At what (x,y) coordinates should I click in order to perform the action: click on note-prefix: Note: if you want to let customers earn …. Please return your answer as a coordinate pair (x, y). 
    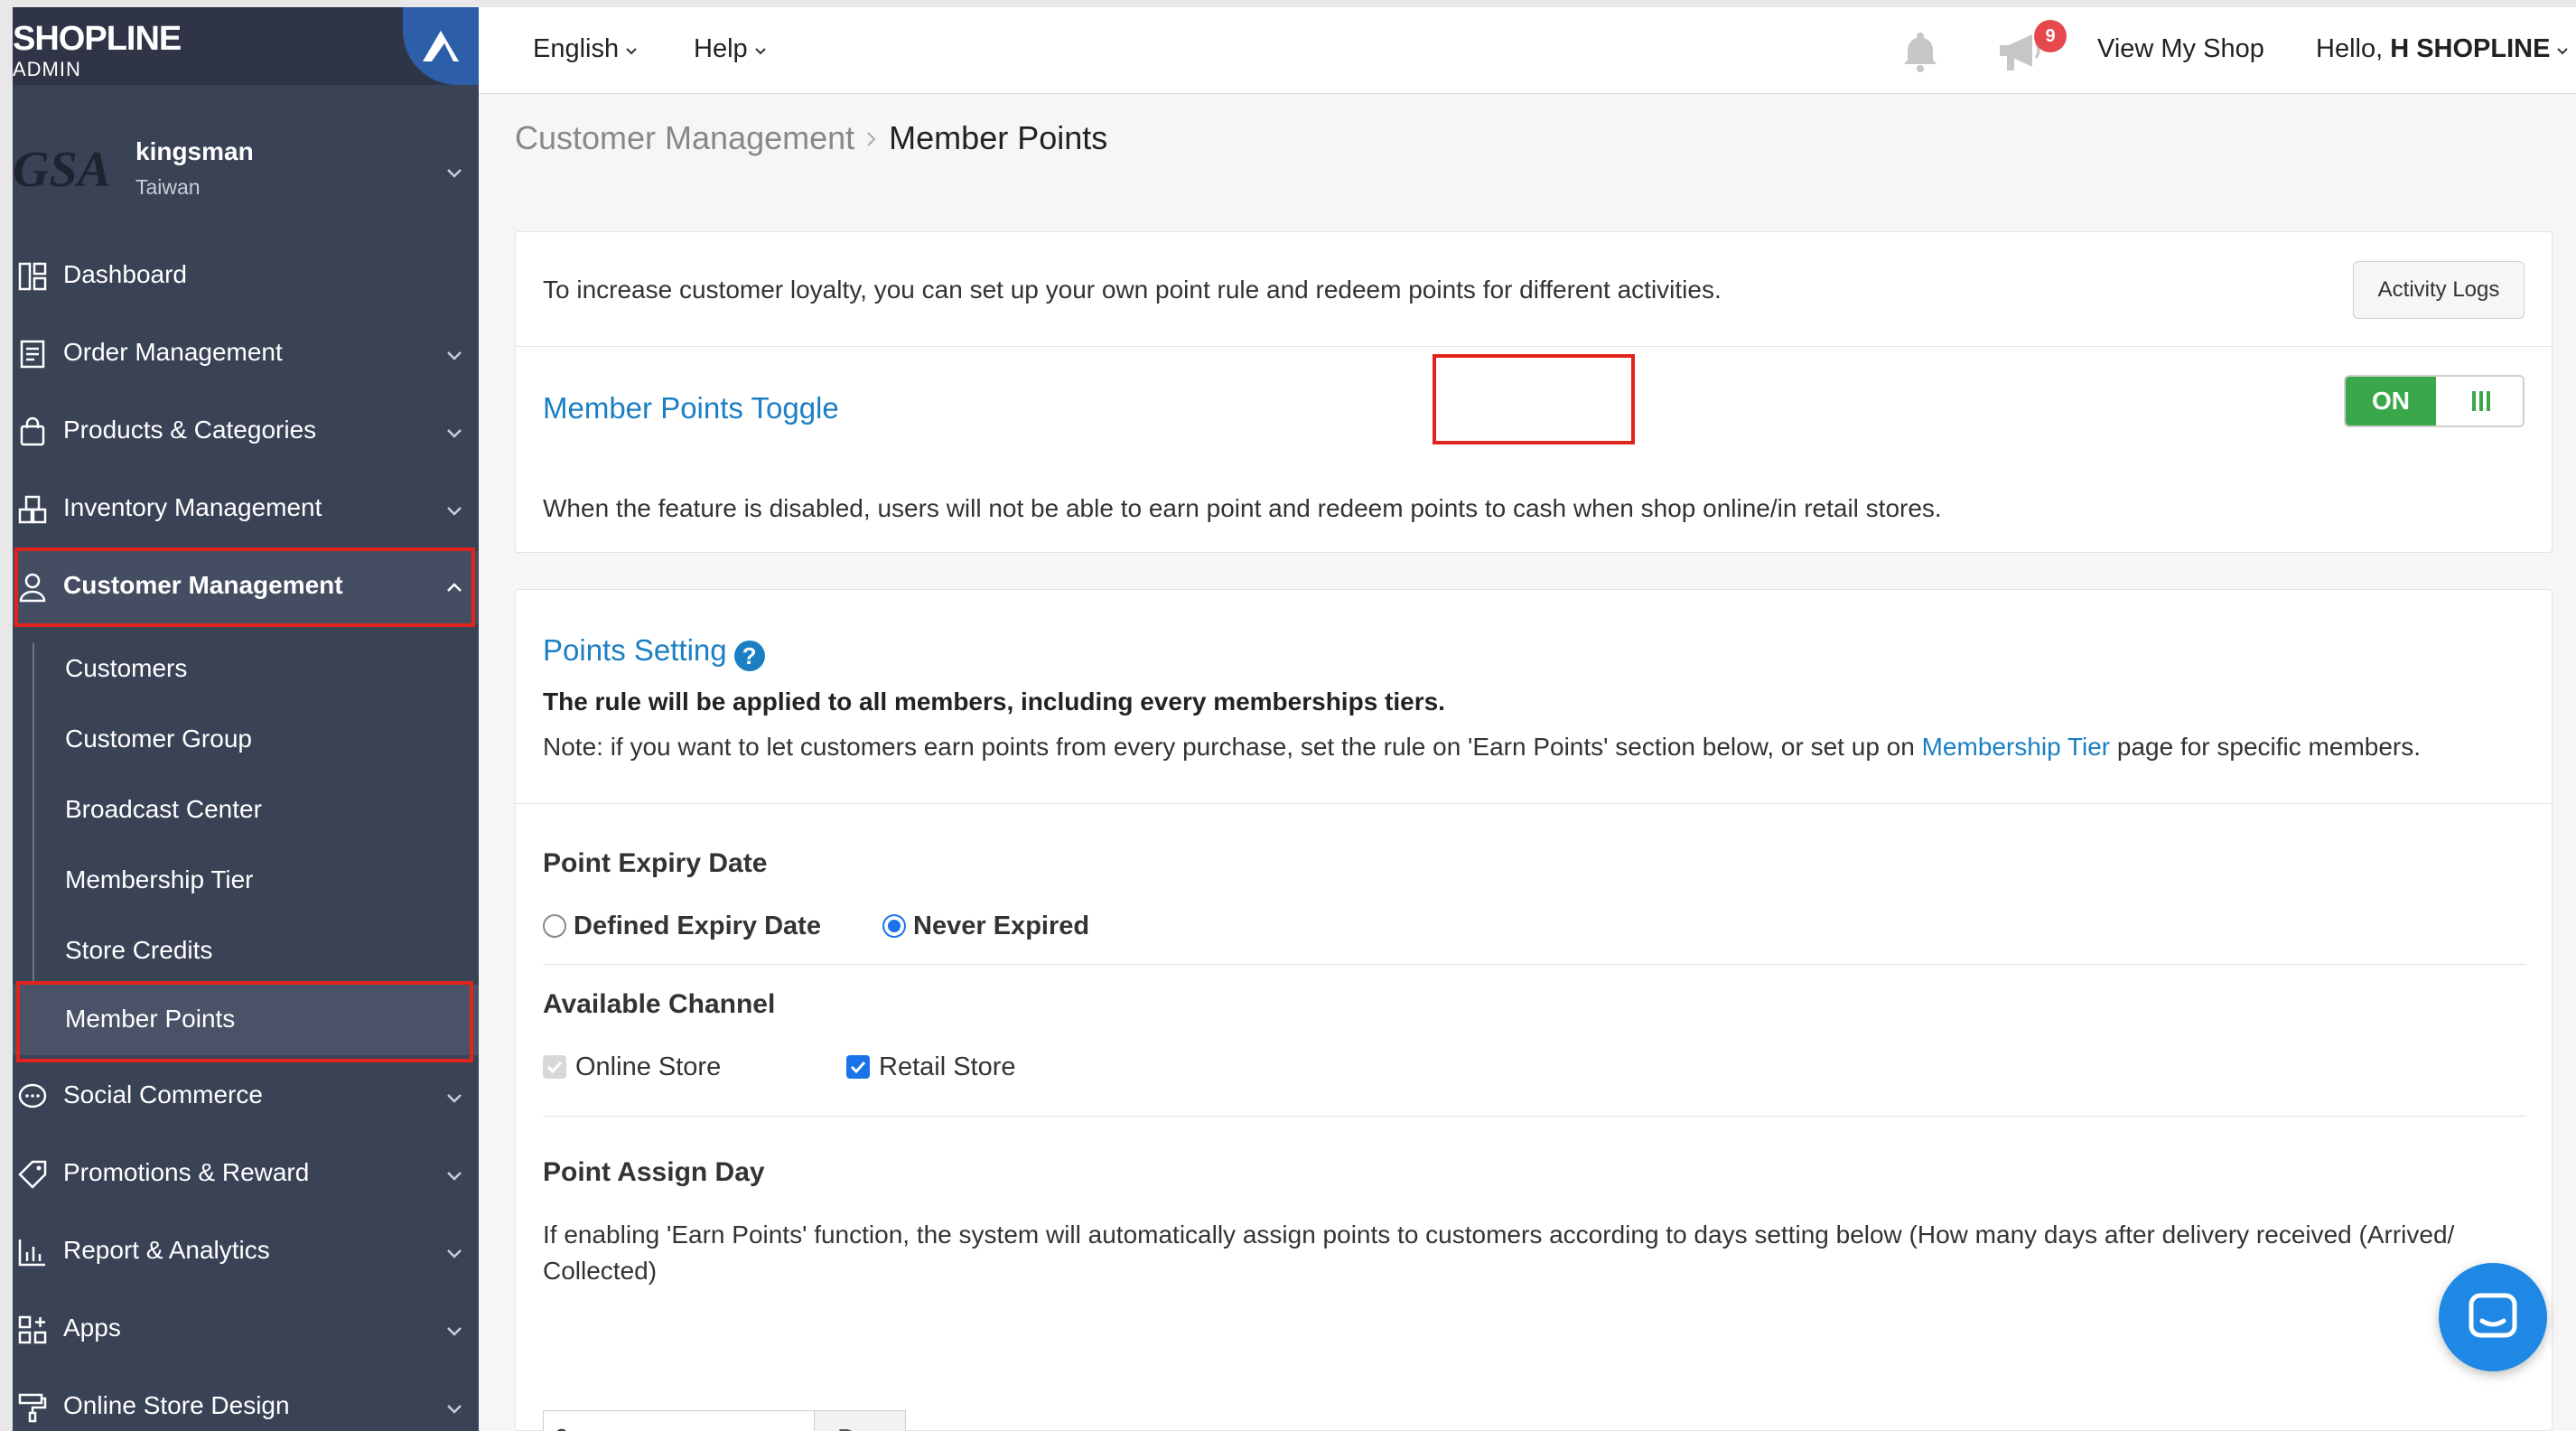
    Looking at the image, I should click on (1232, 747).